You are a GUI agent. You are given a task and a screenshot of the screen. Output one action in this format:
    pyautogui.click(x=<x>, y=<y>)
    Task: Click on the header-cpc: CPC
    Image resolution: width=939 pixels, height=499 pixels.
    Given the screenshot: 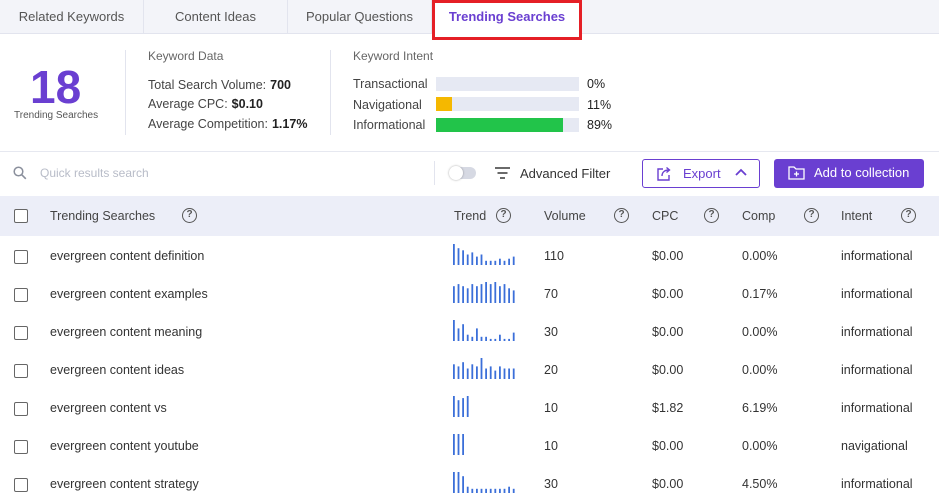 What is the action you would take?
    pyautogui.click(x=665, y=216)
    